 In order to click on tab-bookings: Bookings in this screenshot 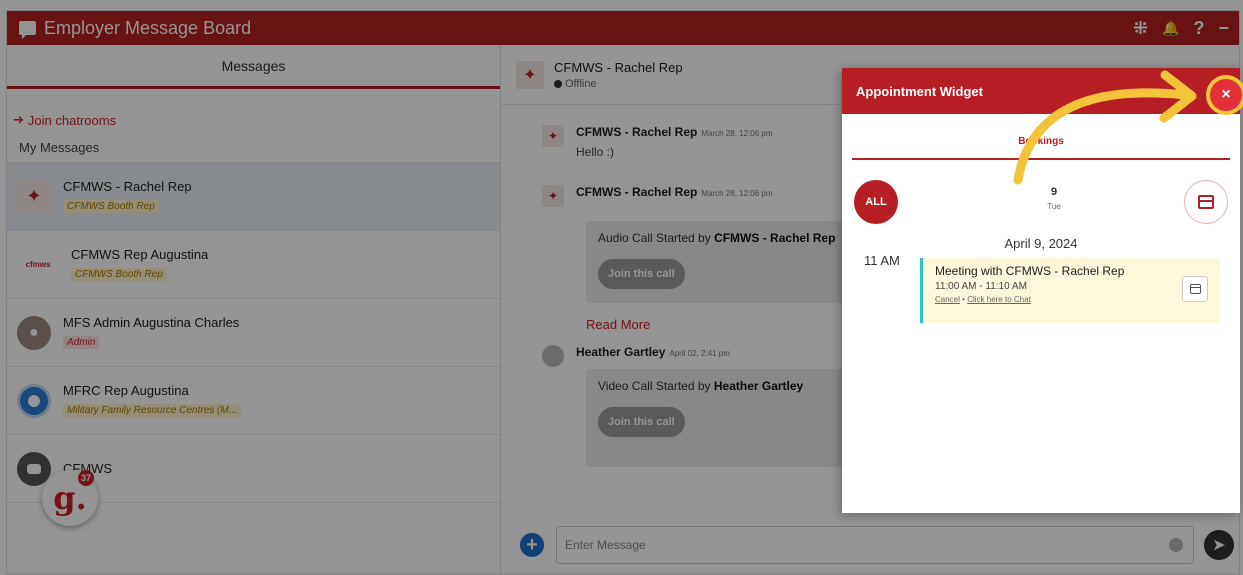, I will do `click(1041, 142)`.